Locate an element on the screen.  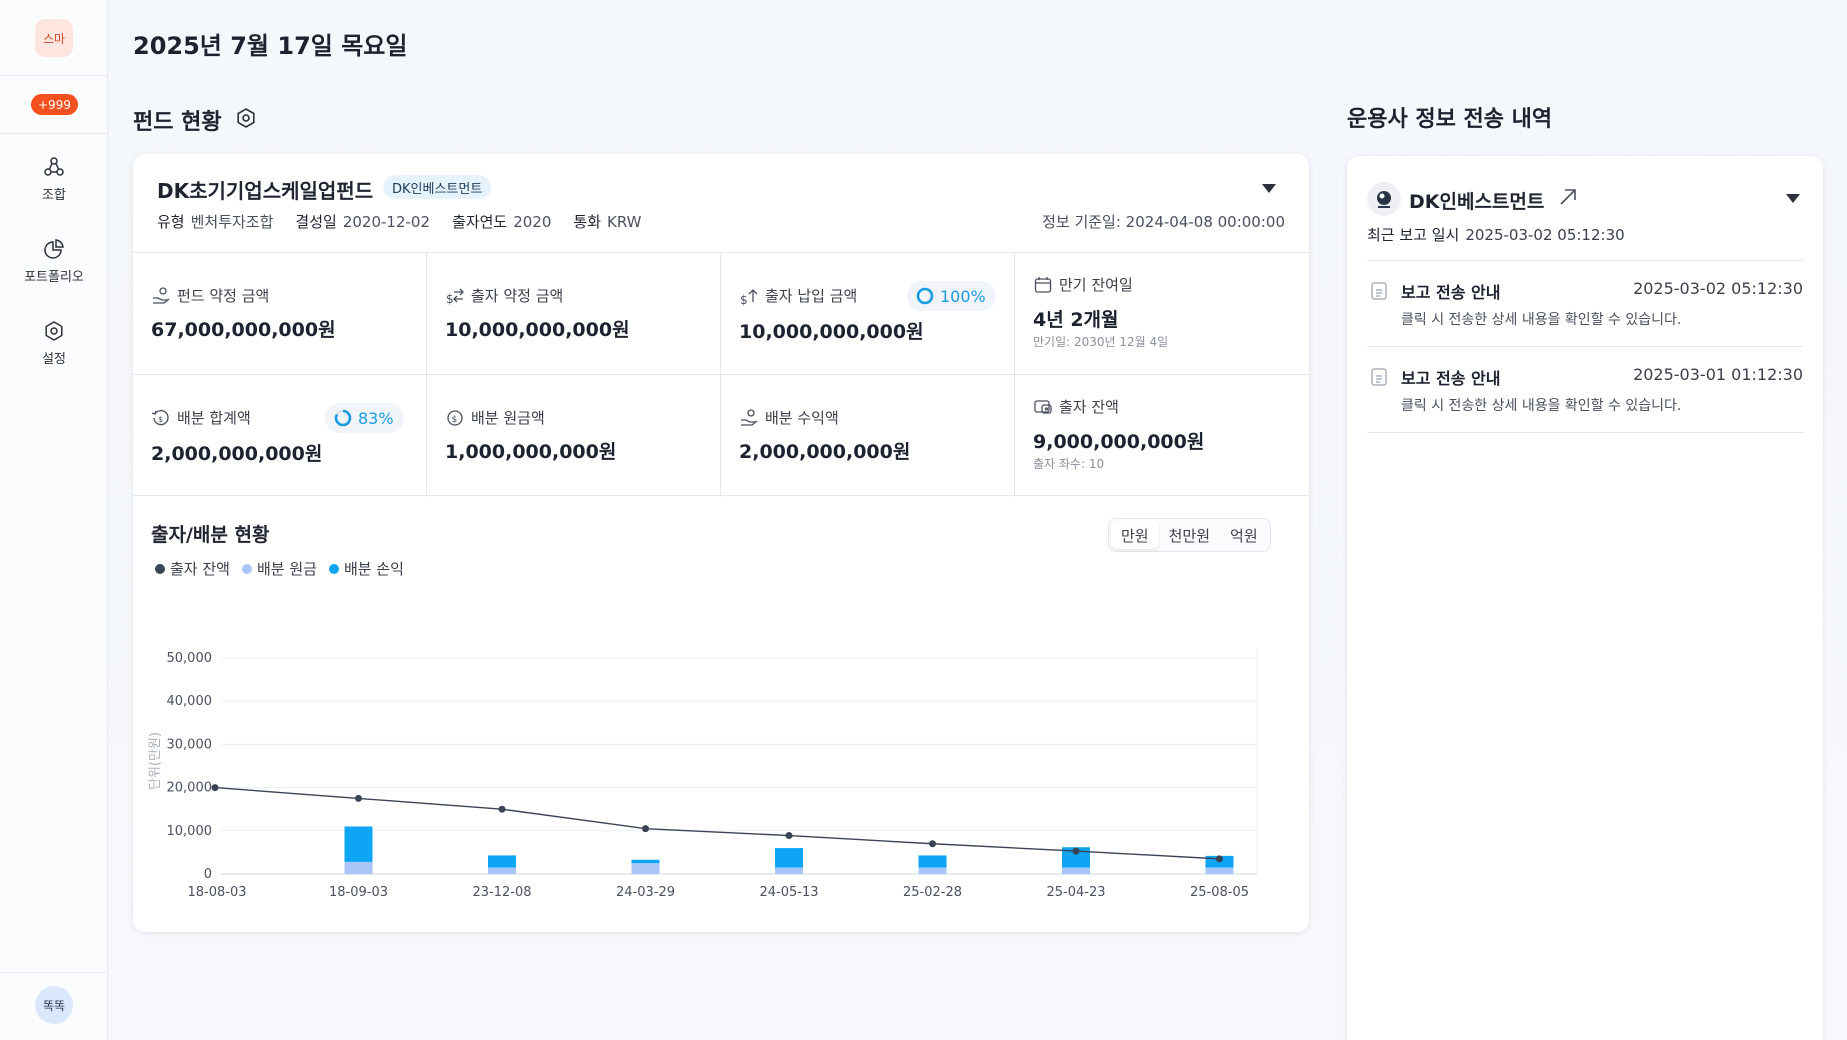
calendar-icon is located at coordinates (1043, 284).